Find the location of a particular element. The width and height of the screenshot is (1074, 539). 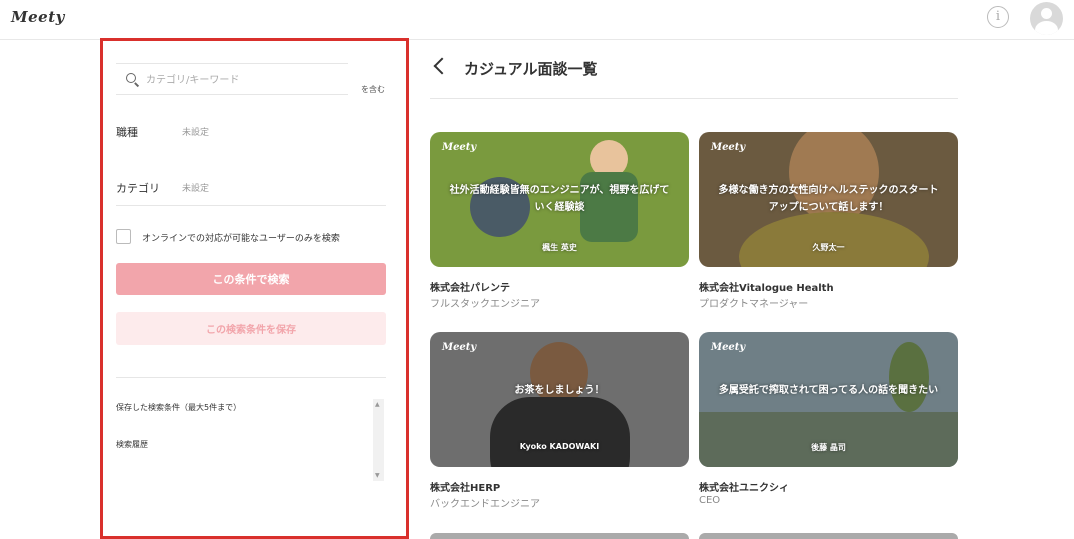

info-icon: i is located at coordinates (998, 17).